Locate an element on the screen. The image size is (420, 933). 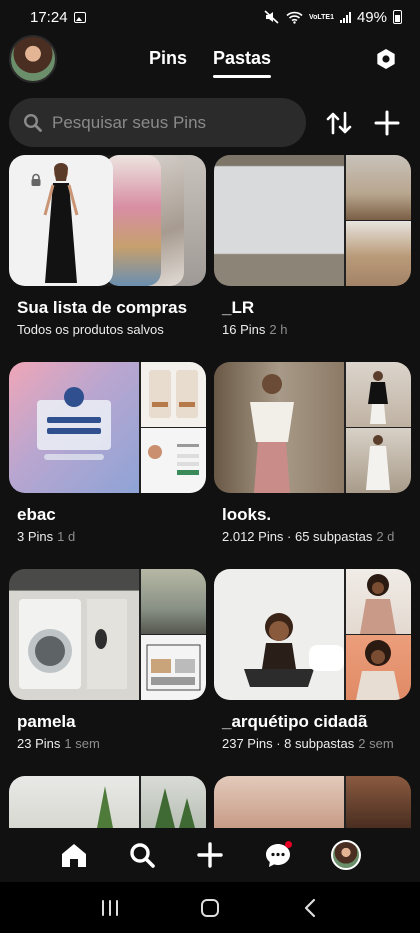
lock-icon is located at coordinates (36, 179).